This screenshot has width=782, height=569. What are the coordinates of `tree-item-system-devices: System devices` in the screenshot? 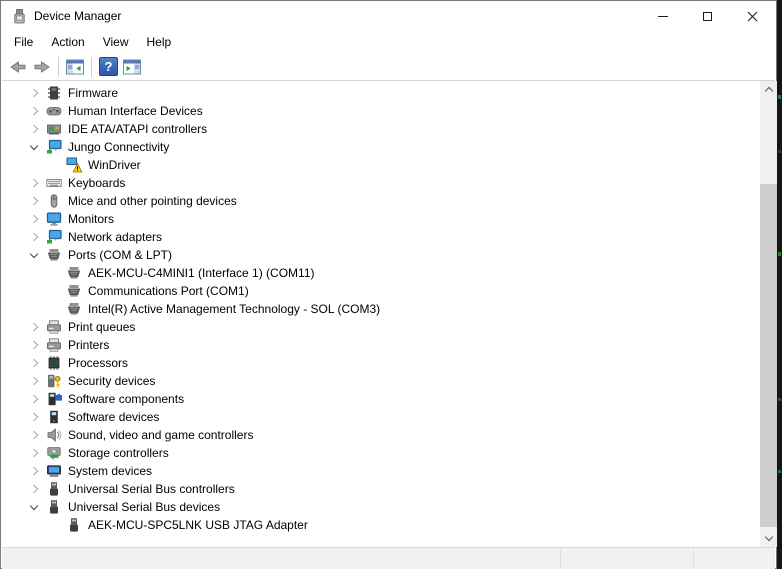 It's located at (381, 471).